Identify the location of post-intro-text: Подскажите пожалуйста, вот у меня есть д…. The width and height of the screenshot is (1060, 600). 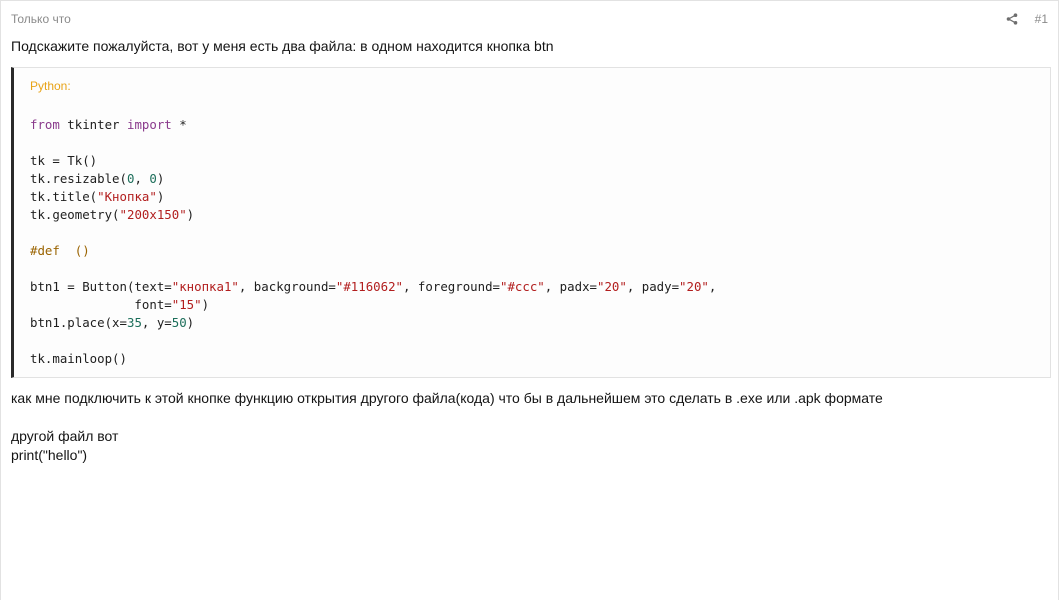
(282, 46).